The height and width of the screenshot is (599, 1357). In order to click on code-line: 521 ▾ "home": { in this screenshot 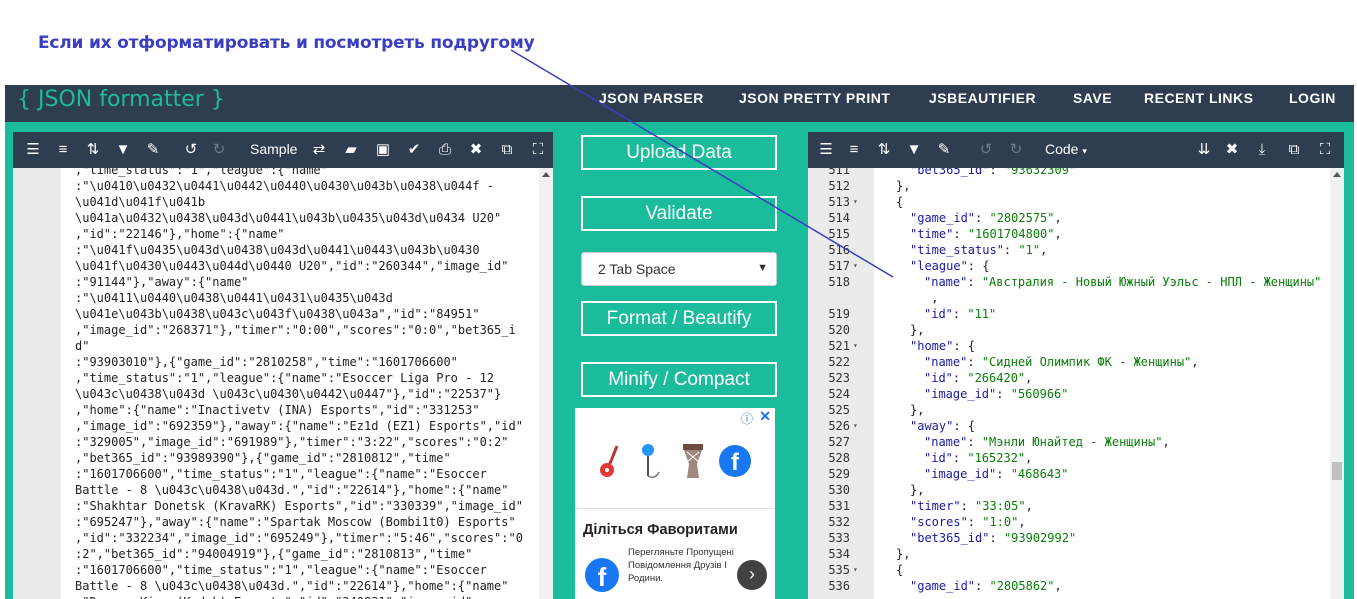, I will do `click(1068, 346)`.